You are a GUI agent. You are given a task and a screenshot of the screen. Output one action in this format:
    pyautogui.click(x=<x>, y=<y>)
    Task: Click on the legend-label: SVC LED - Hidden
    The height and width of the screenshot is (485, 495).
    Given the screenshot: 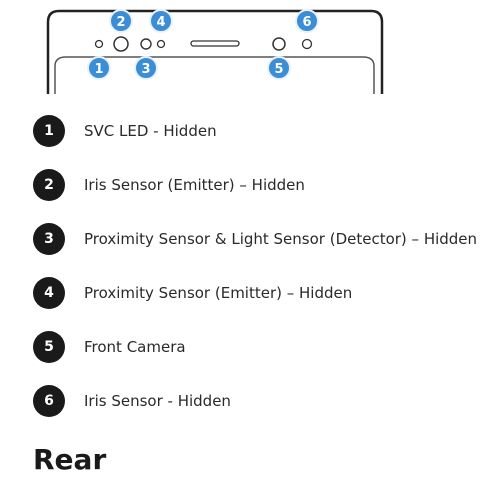 What is the action you would take?
    pyautogui.click(x=150, y=131)
    